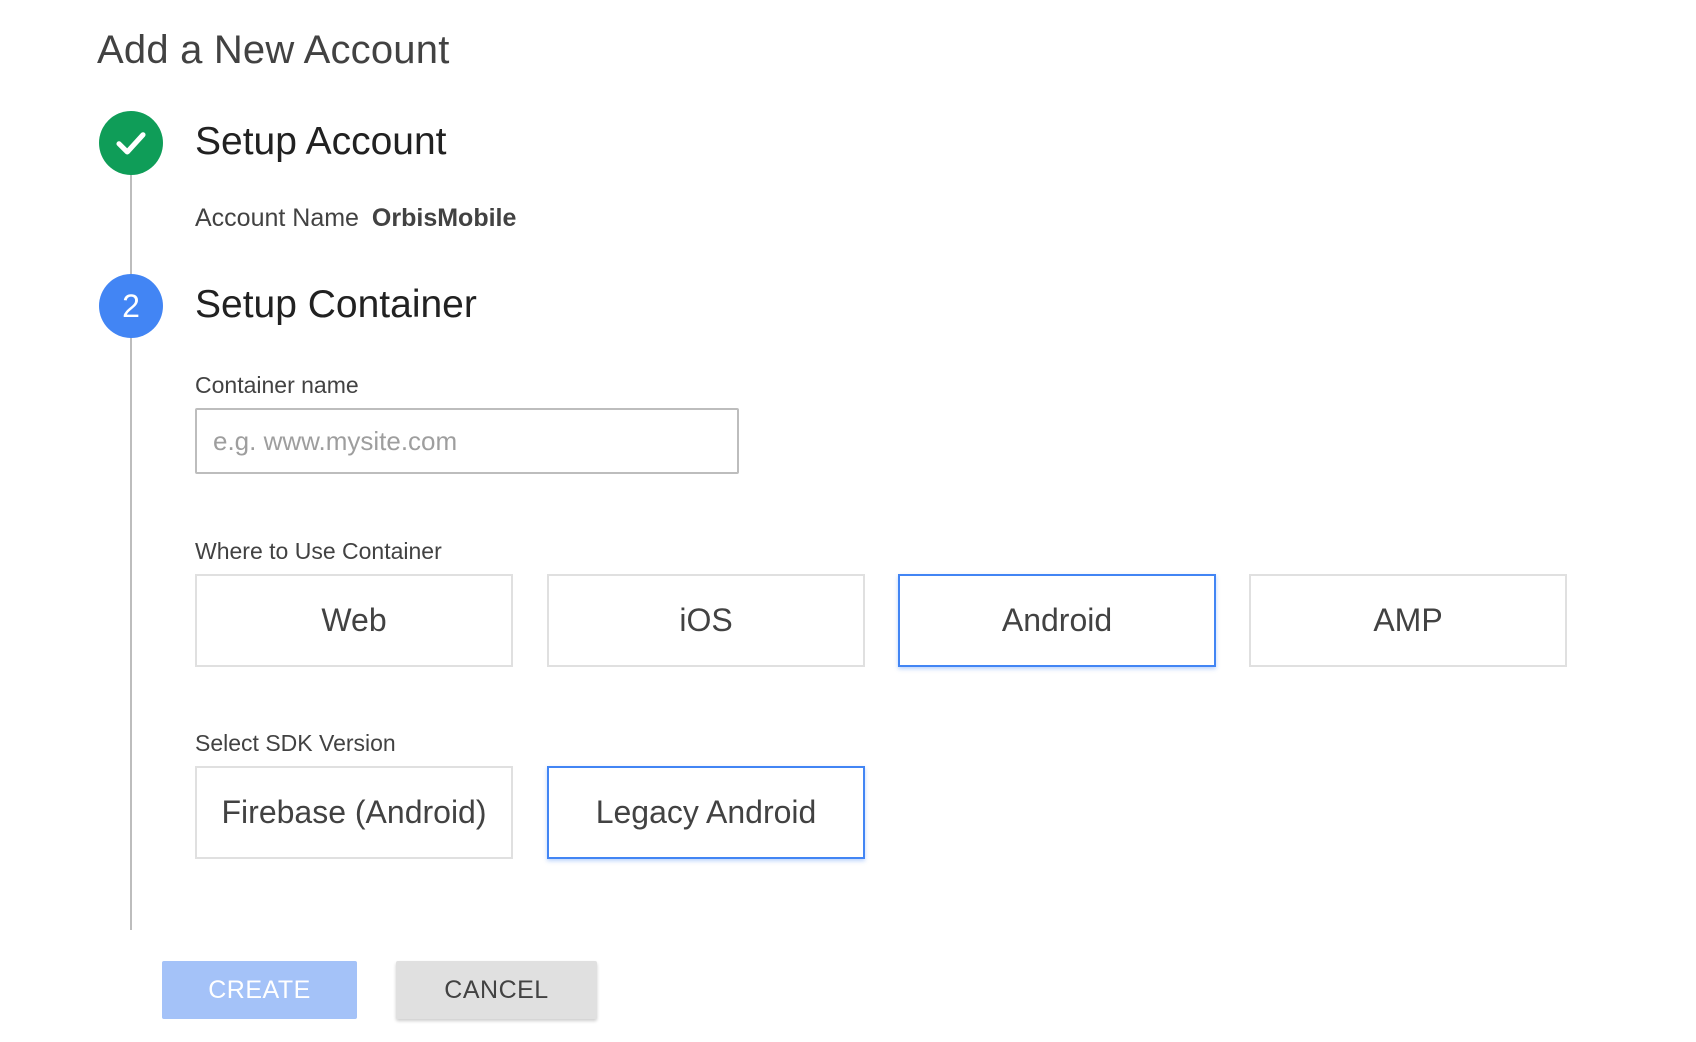 This screenshot has width=1696, height=1042. I want to click on step-complete-indicator, so click(131, 143).